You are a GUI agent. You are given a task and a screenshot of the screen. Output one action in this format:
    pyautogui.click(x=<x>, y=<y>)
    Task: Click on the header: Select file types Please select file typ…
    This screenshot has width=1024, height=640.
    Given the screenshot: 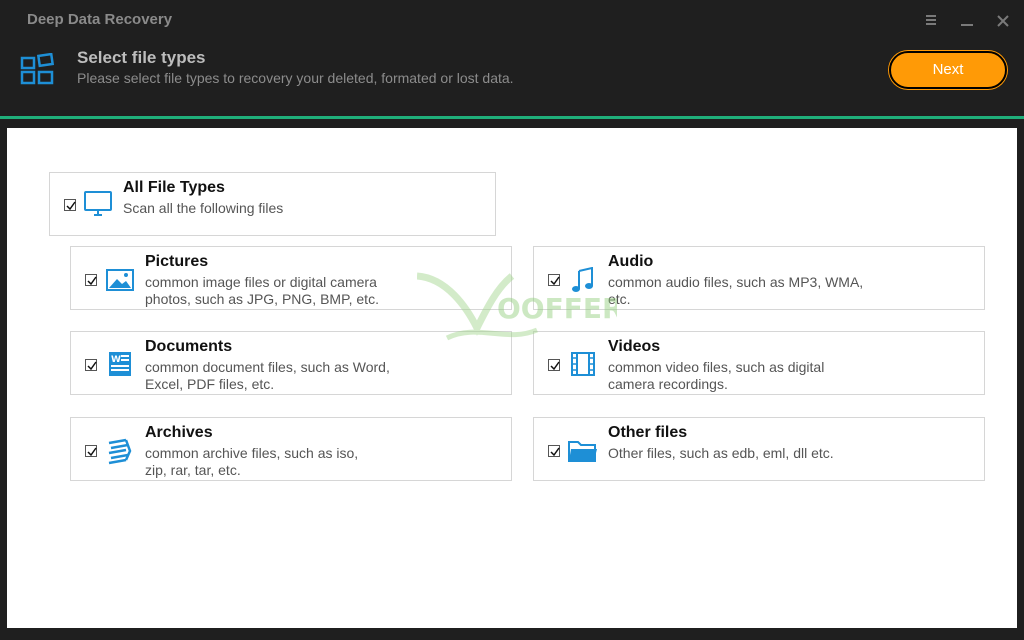 What is the action you would take?
    pyautogui.click(x=512, y=78)
    